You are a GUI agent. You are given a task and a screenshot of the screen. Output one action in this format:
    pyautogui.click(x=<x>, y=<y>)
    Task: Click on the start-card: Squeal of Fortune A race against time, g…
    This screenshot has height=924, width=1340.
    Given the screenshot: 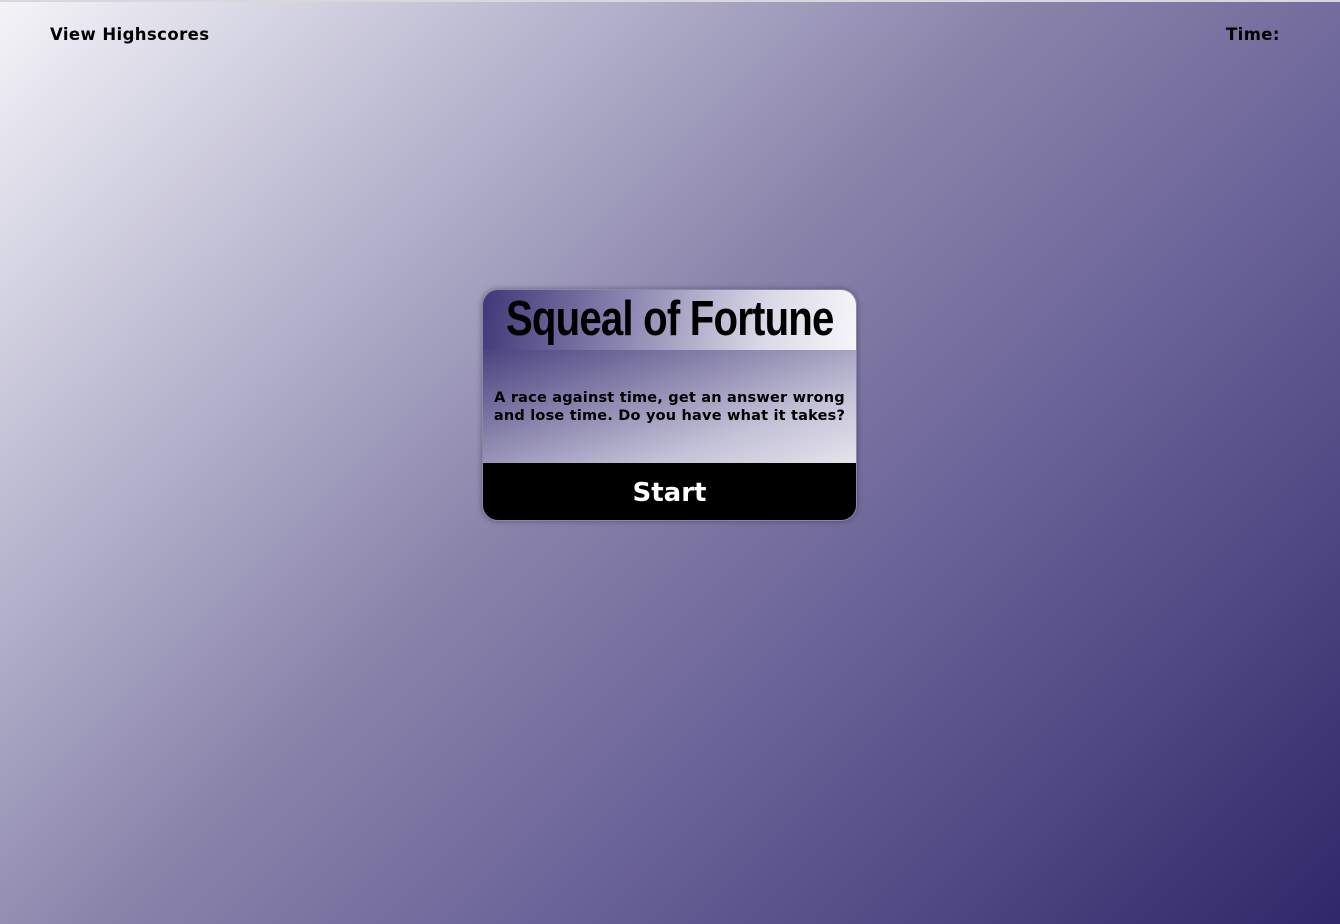 What is the action you would take?
    pyautogui.click(x=669, y=405)
    